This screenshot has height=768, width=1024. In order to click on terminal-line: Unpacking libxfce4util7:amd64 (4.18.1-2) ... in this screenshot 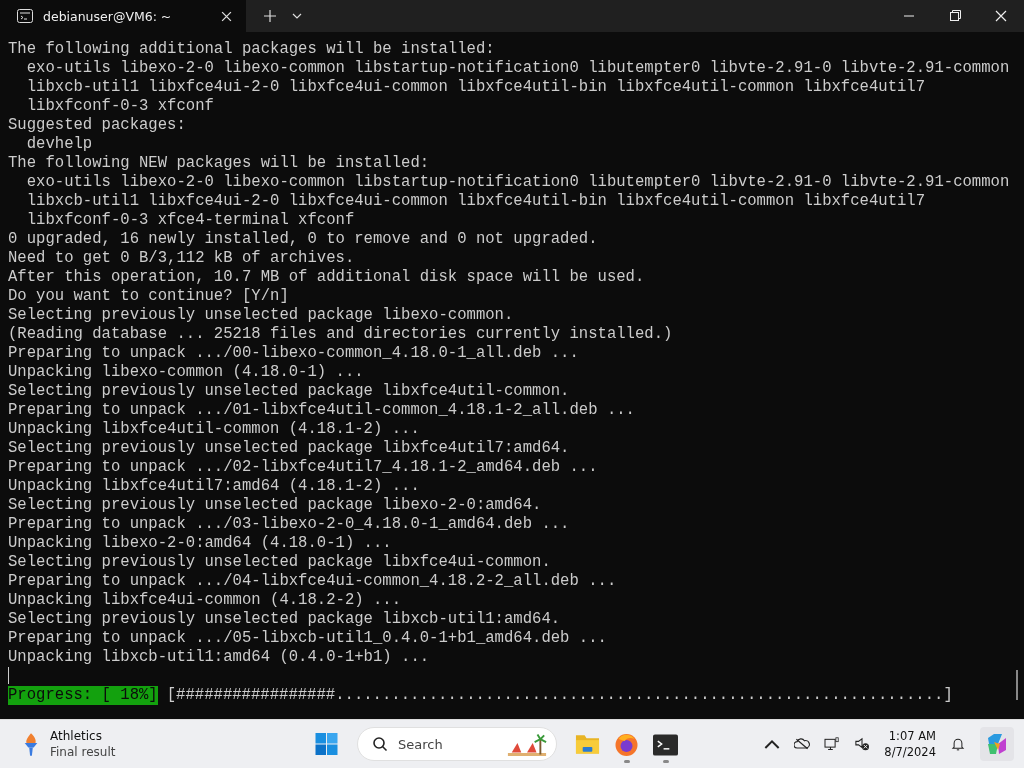, I will do `click(214, 486)`.